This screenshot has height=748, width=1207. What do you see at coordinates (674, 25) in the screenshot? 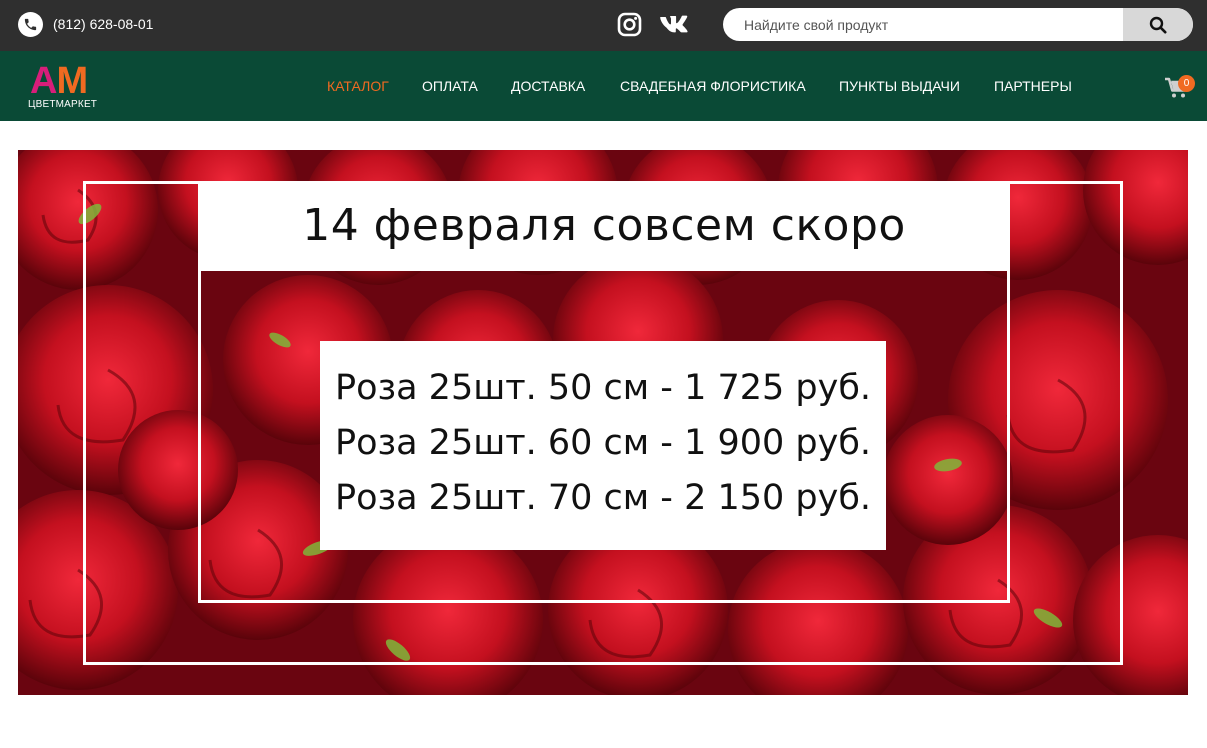
I see `vk-icon` at bounding box center [674, 25].